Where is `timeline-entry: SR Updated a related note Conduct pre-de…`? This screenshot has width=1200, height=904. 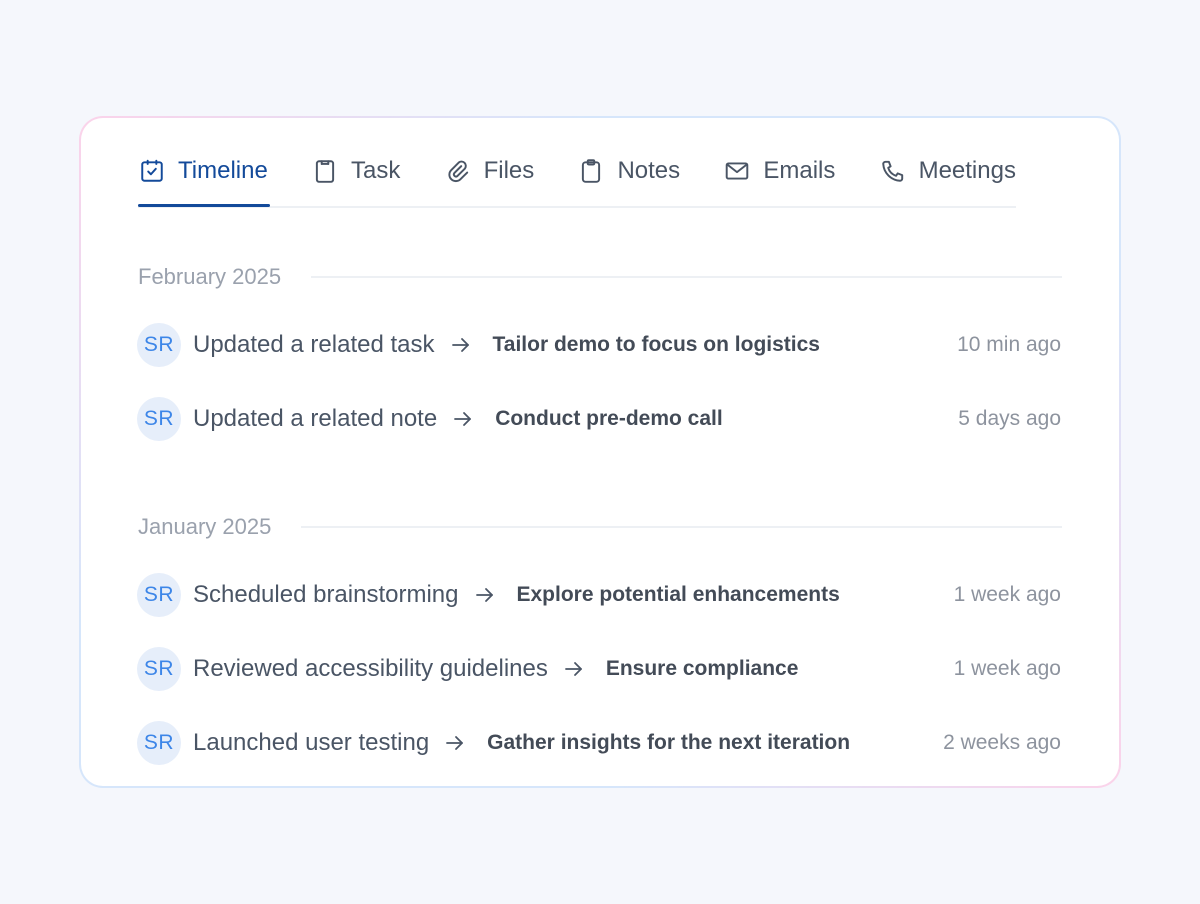 timeline-entry: SR Updated a related note Conduct pre-de… is located at coordinates (599, 419).